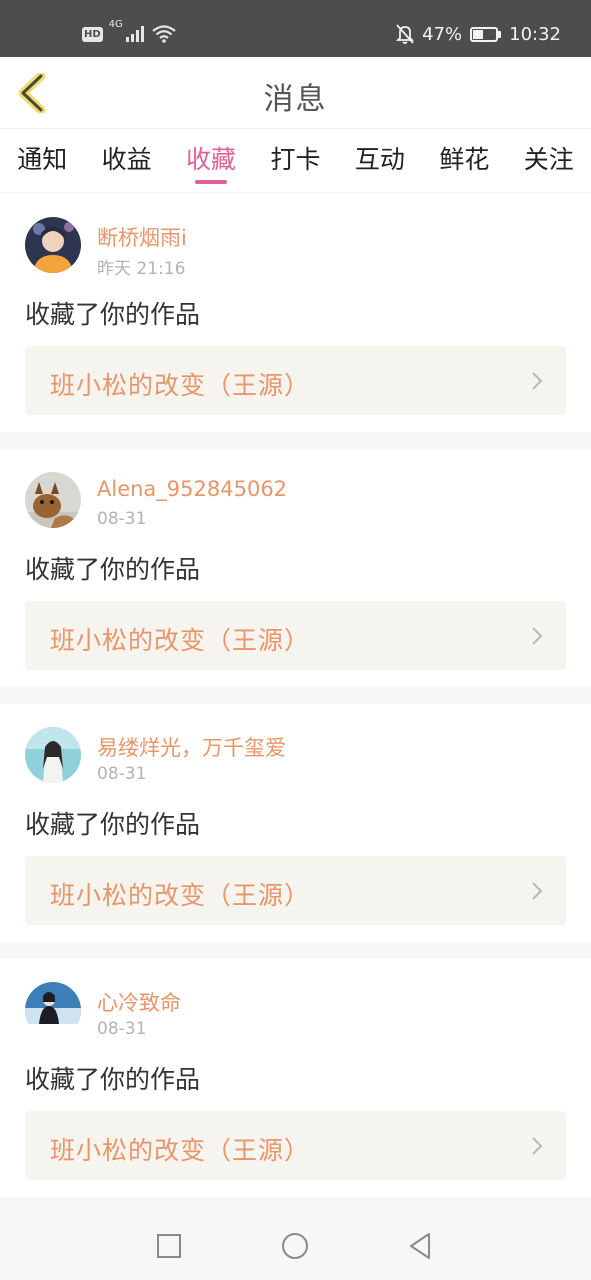 This screenshot has width=591, height=1280. I want to click on clock: 10:32, so click(535, 34).